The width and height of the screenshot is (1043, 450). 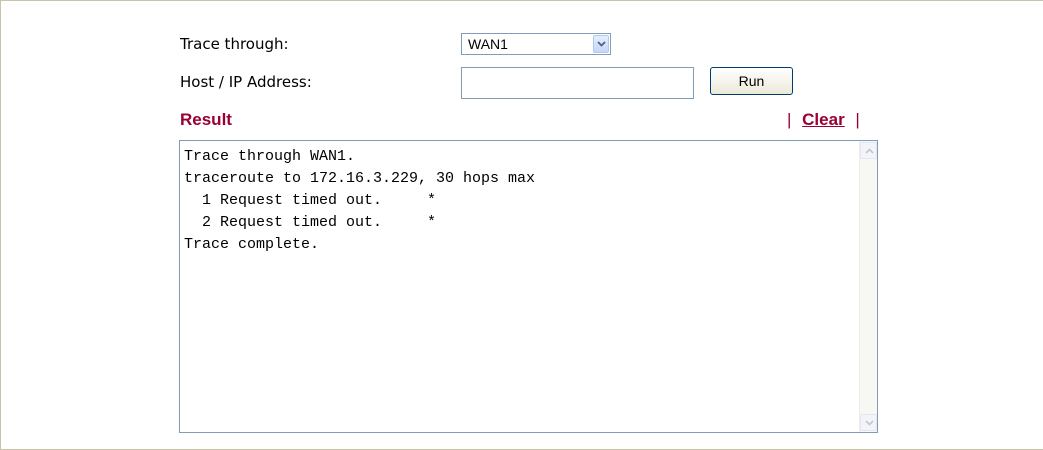 I want to click on run-button: Run, so click(x=751, y=81).